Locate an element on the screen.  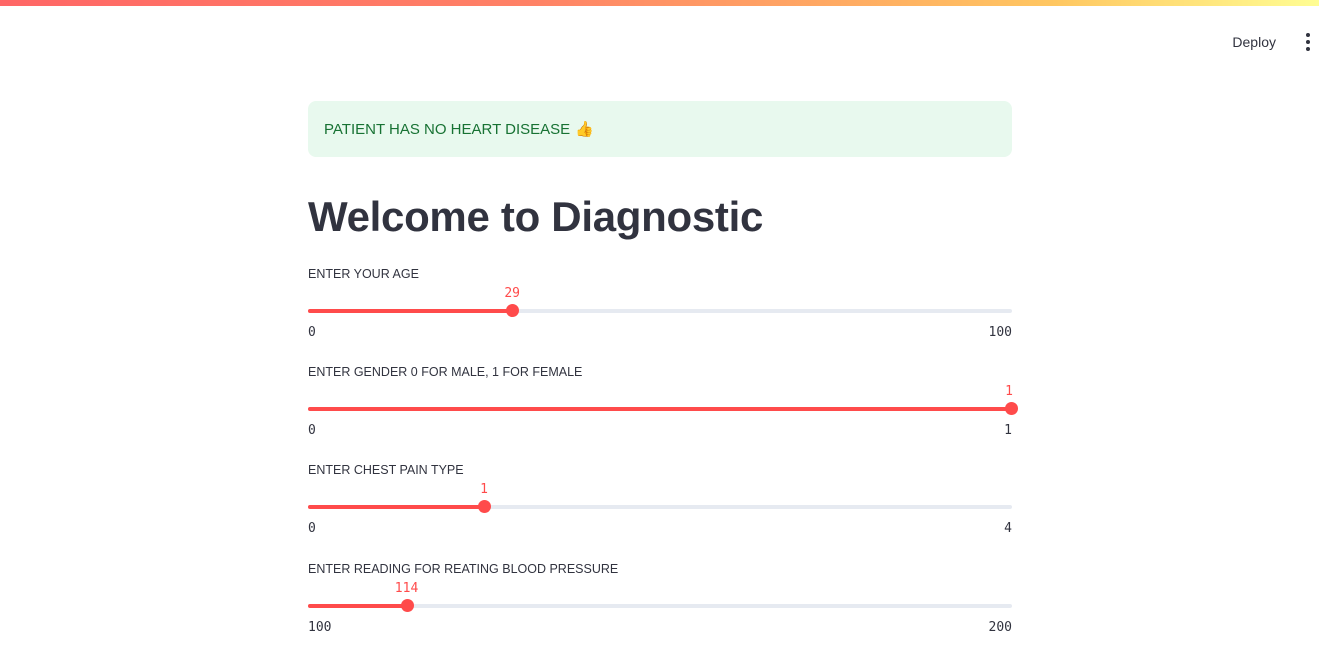
more-vertical-icon is located at coordinates (1308, 42).